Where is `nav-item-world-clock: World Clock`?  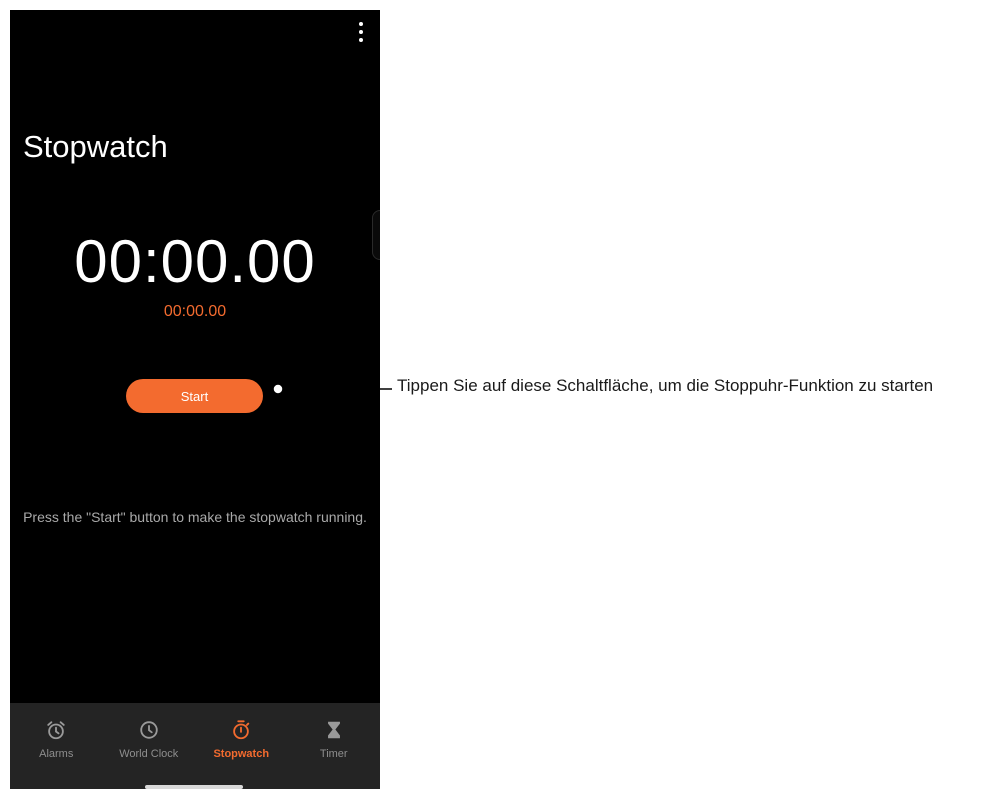
nav-item-world-clock: World Clock is located at coordinates (149, 746).